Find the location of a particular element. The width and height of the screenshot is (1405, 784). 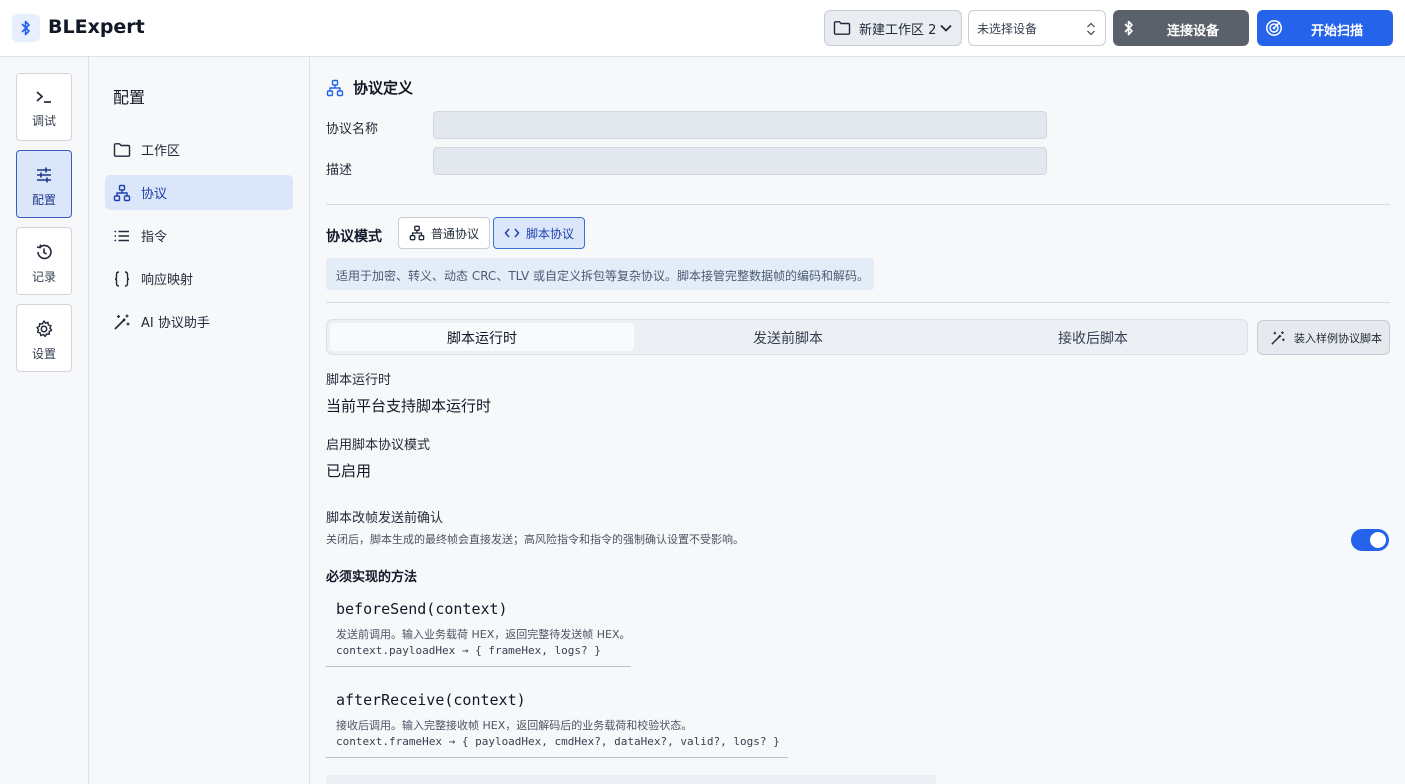

enabled-label: 启用脚本协议模式 is located at coordinates (378, 445).